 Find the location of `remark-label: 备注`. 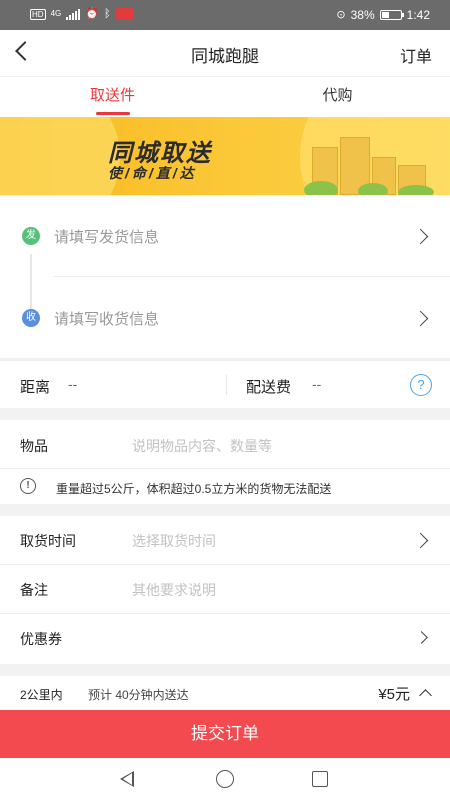

remark-label: 备注 is located at coordinates (34, 590).